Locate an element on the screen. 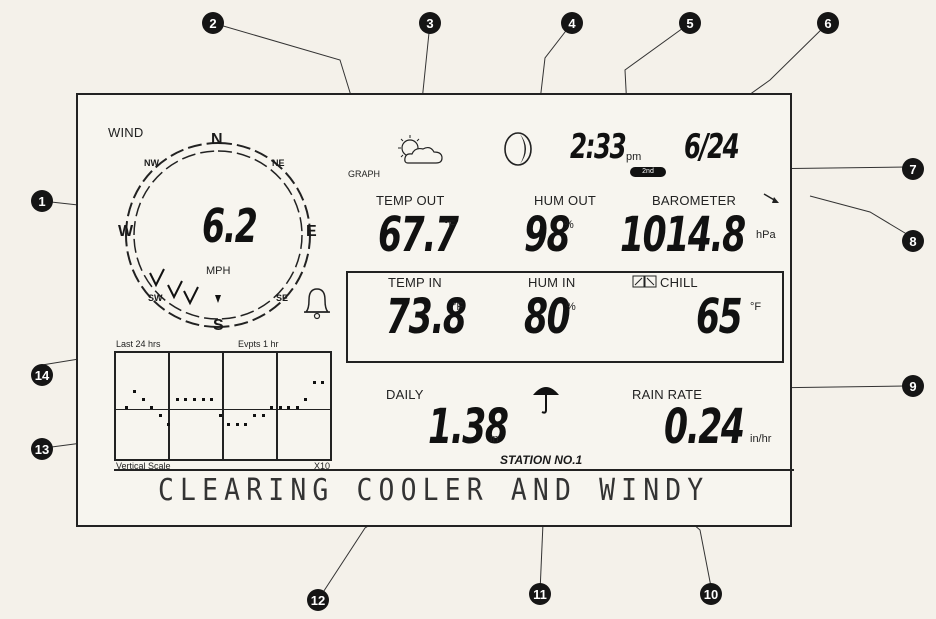 This screenshot has width=936, height=619. callout-9: 9 is located at coordinates (913, 386).